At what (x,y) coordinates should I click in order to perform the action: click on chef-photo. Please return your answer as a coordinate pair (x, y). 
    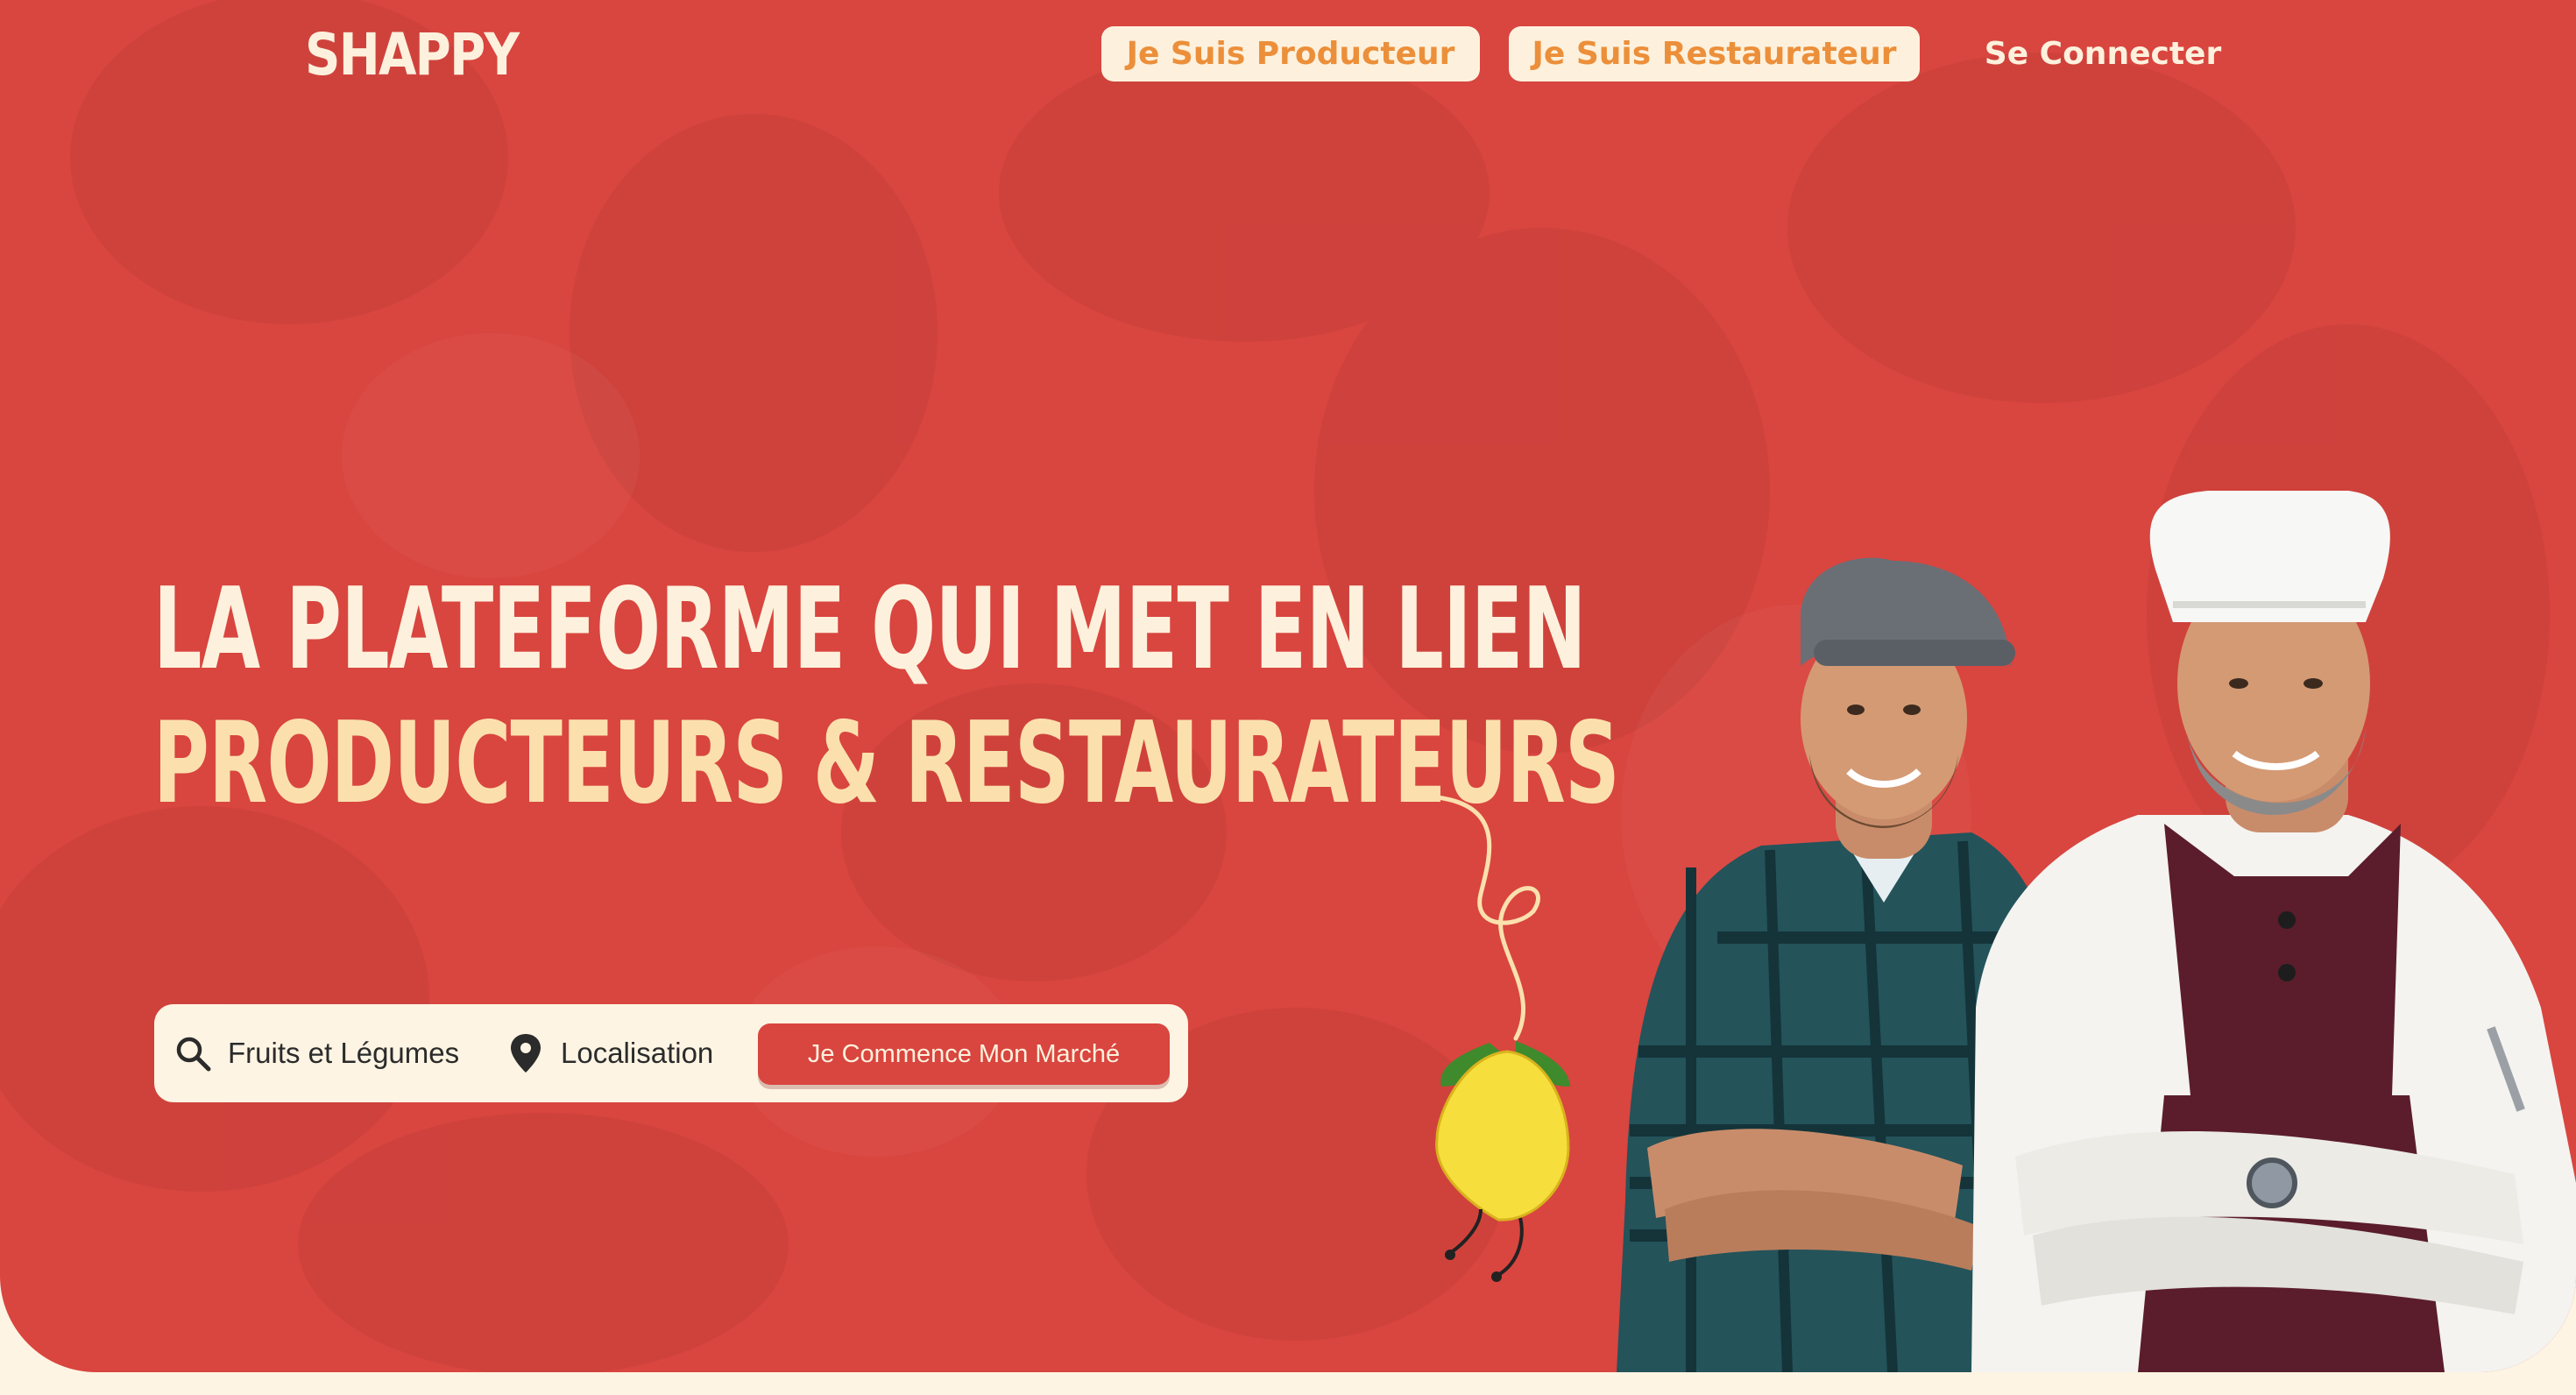
    Looking at the image, I should click on (2273, 931).